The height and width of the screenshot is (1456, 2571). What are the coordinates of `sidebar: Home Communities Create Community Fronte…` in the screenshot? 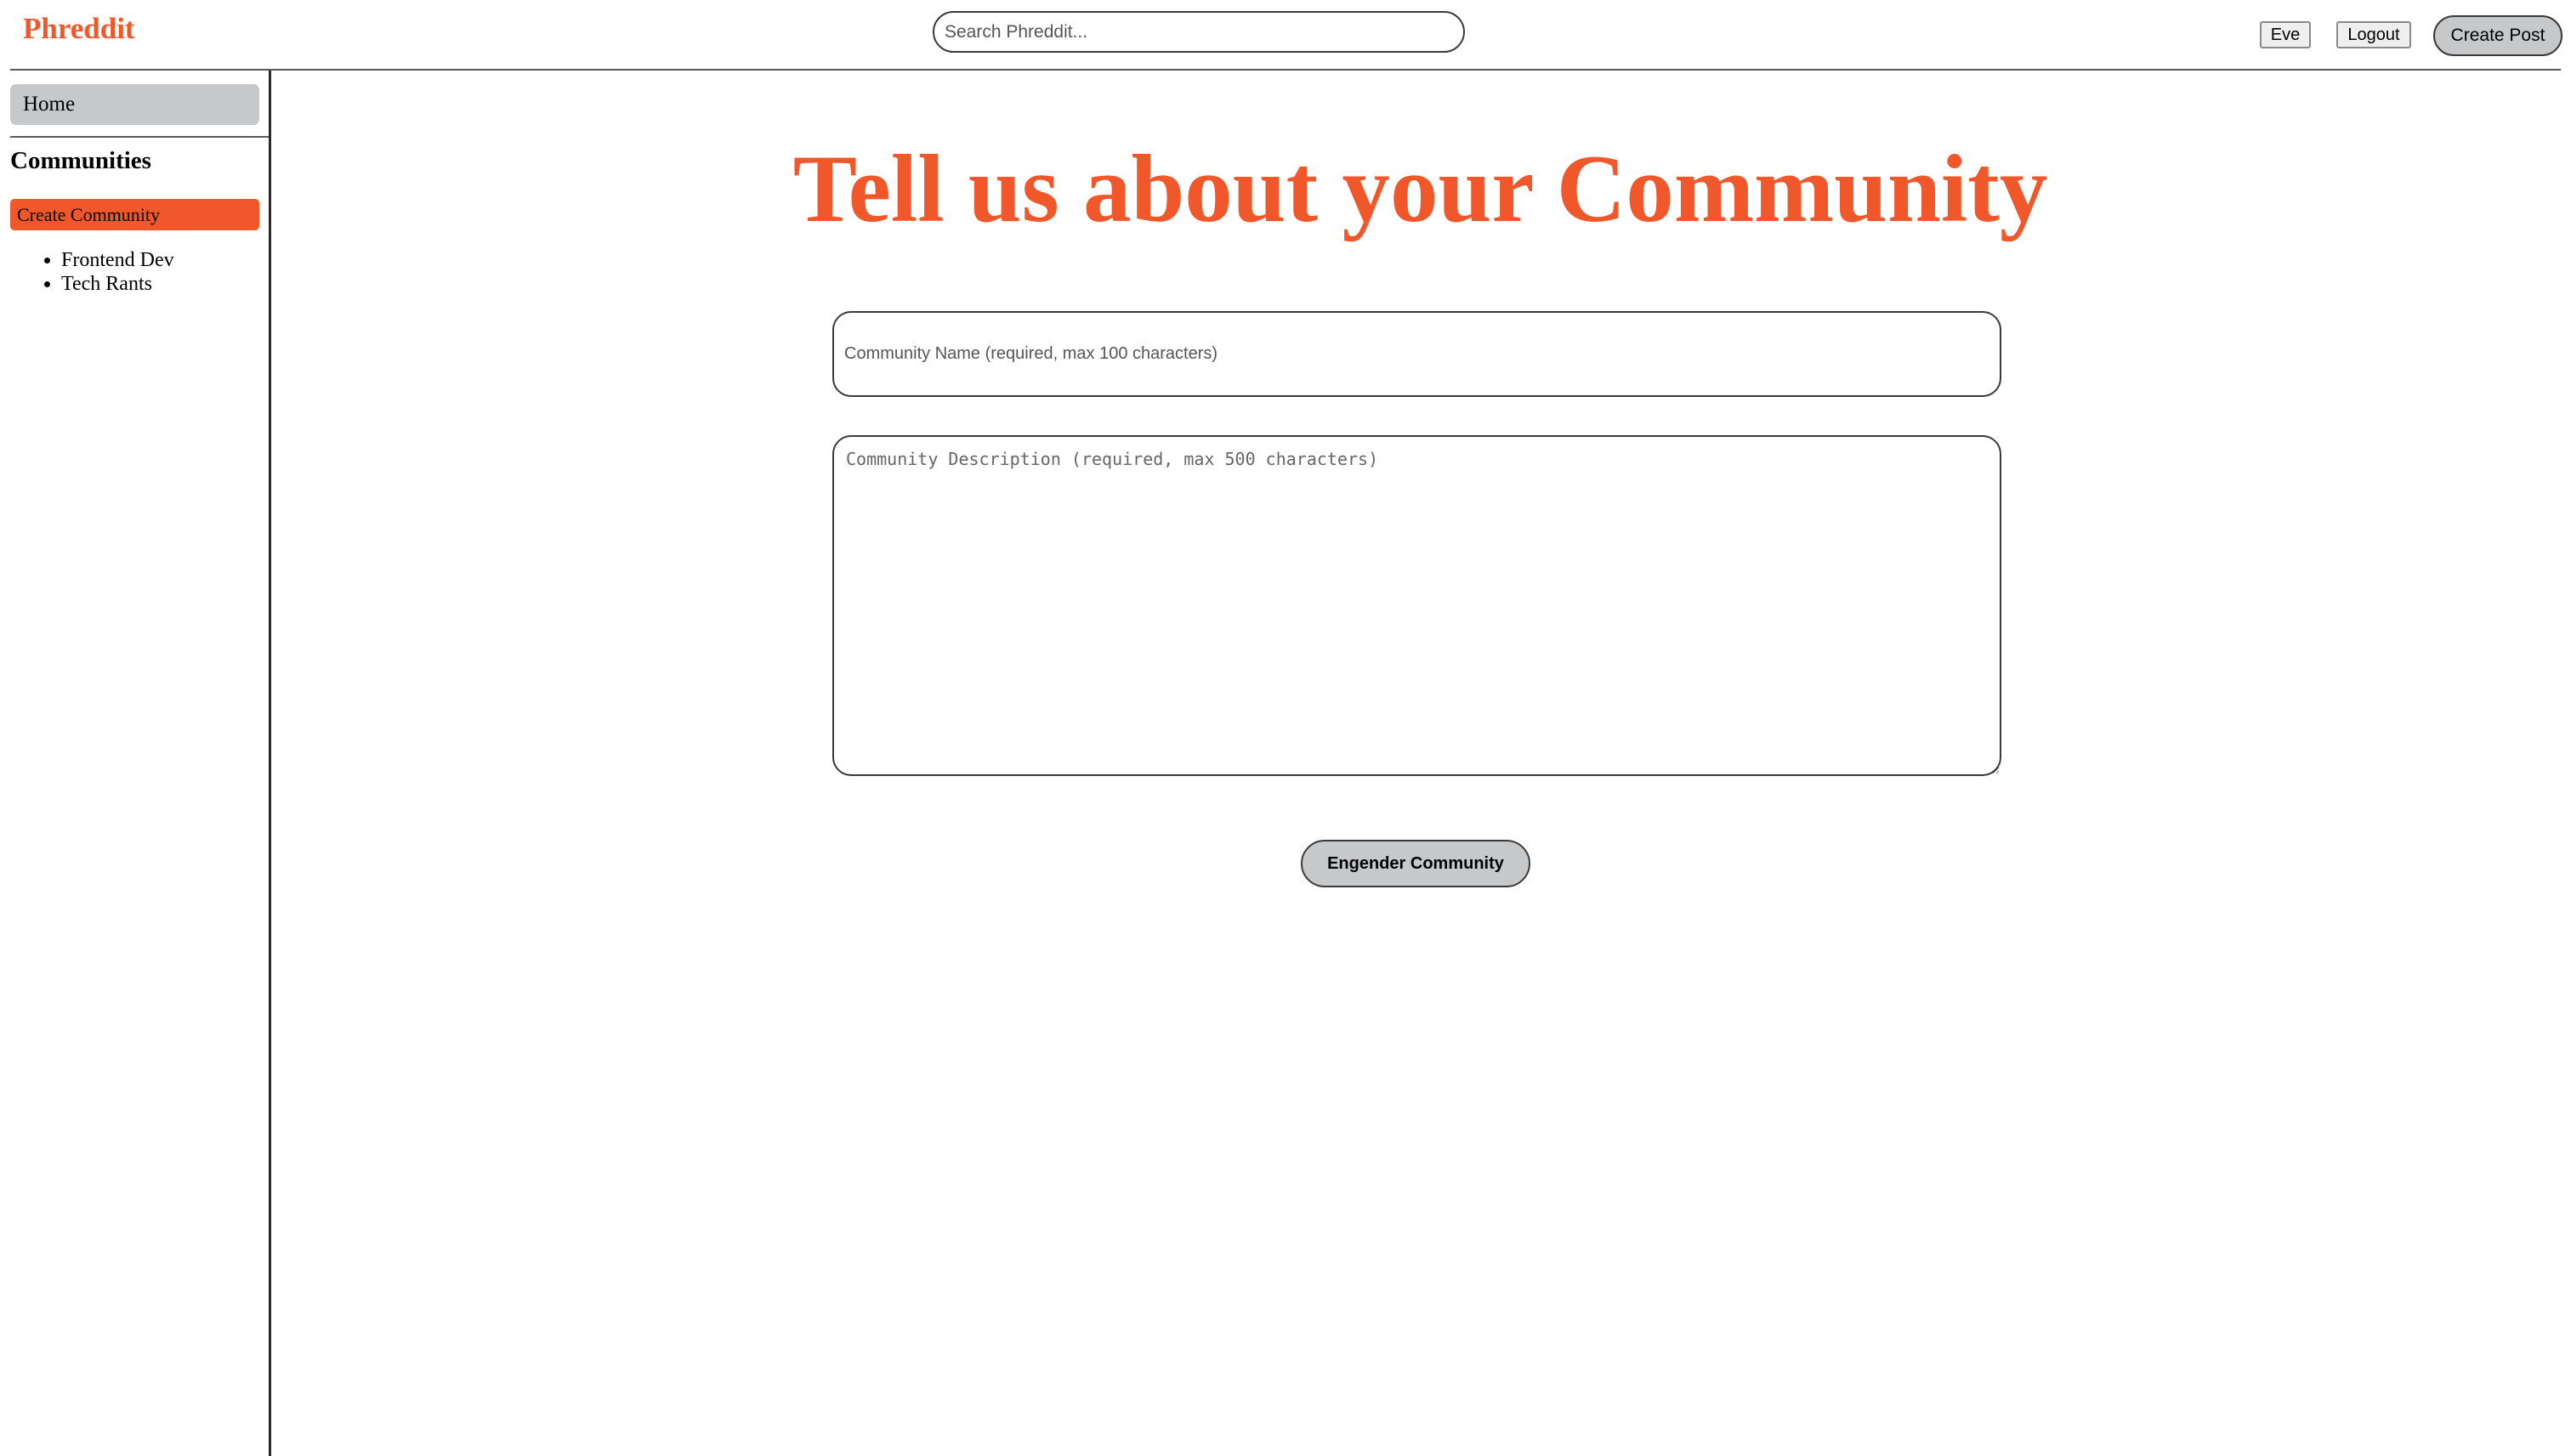 It's located at (135, 763).